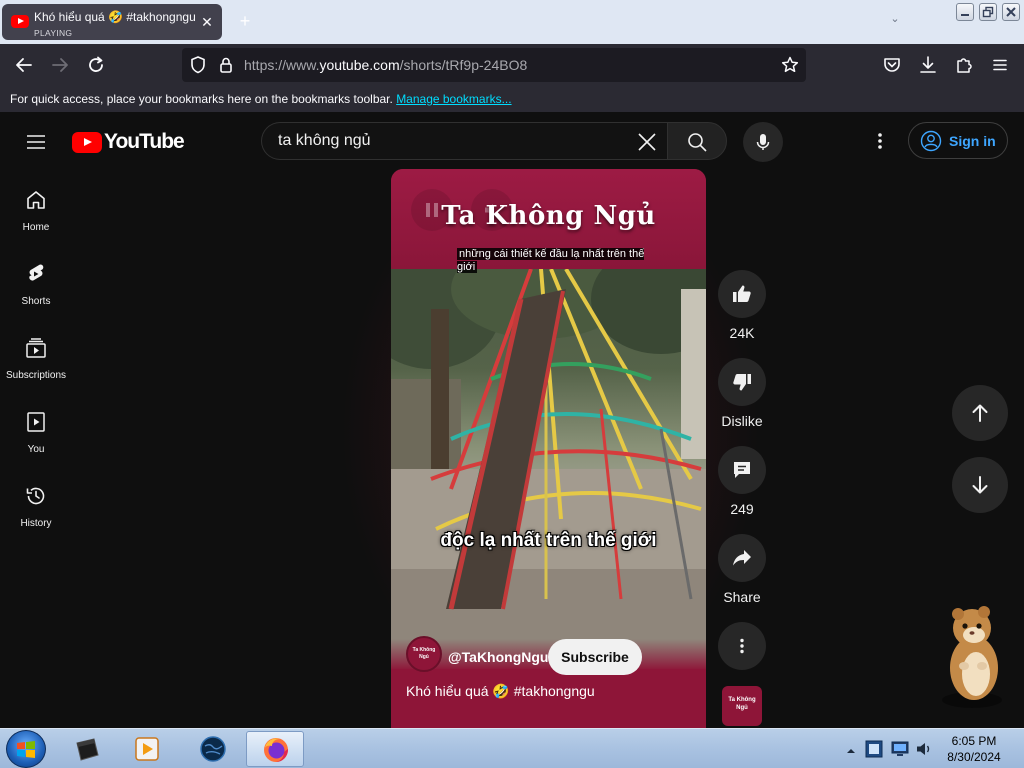 This screenshot has height=768, width=1024. Describe the element at coordinates (512, 22) in the screenshot. I see `browser-tab-bar: Khó hiểu quá 🤣 #takhongngu PLAYING ✕ + ⌄` at that location.